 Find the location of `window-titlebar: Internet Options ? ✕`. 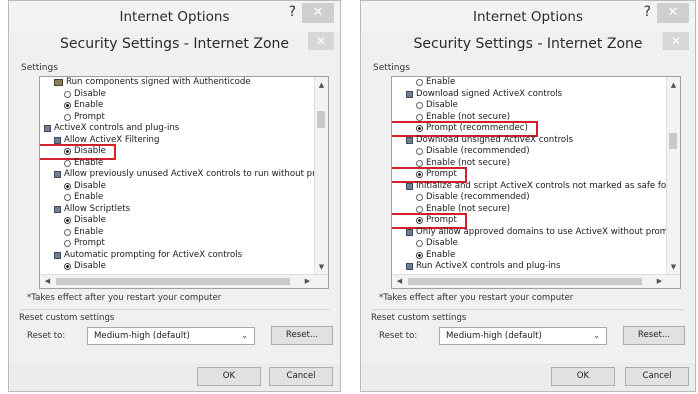

window-titlebar: Internet Options ? ✕ is located at coordinates (174, 16).